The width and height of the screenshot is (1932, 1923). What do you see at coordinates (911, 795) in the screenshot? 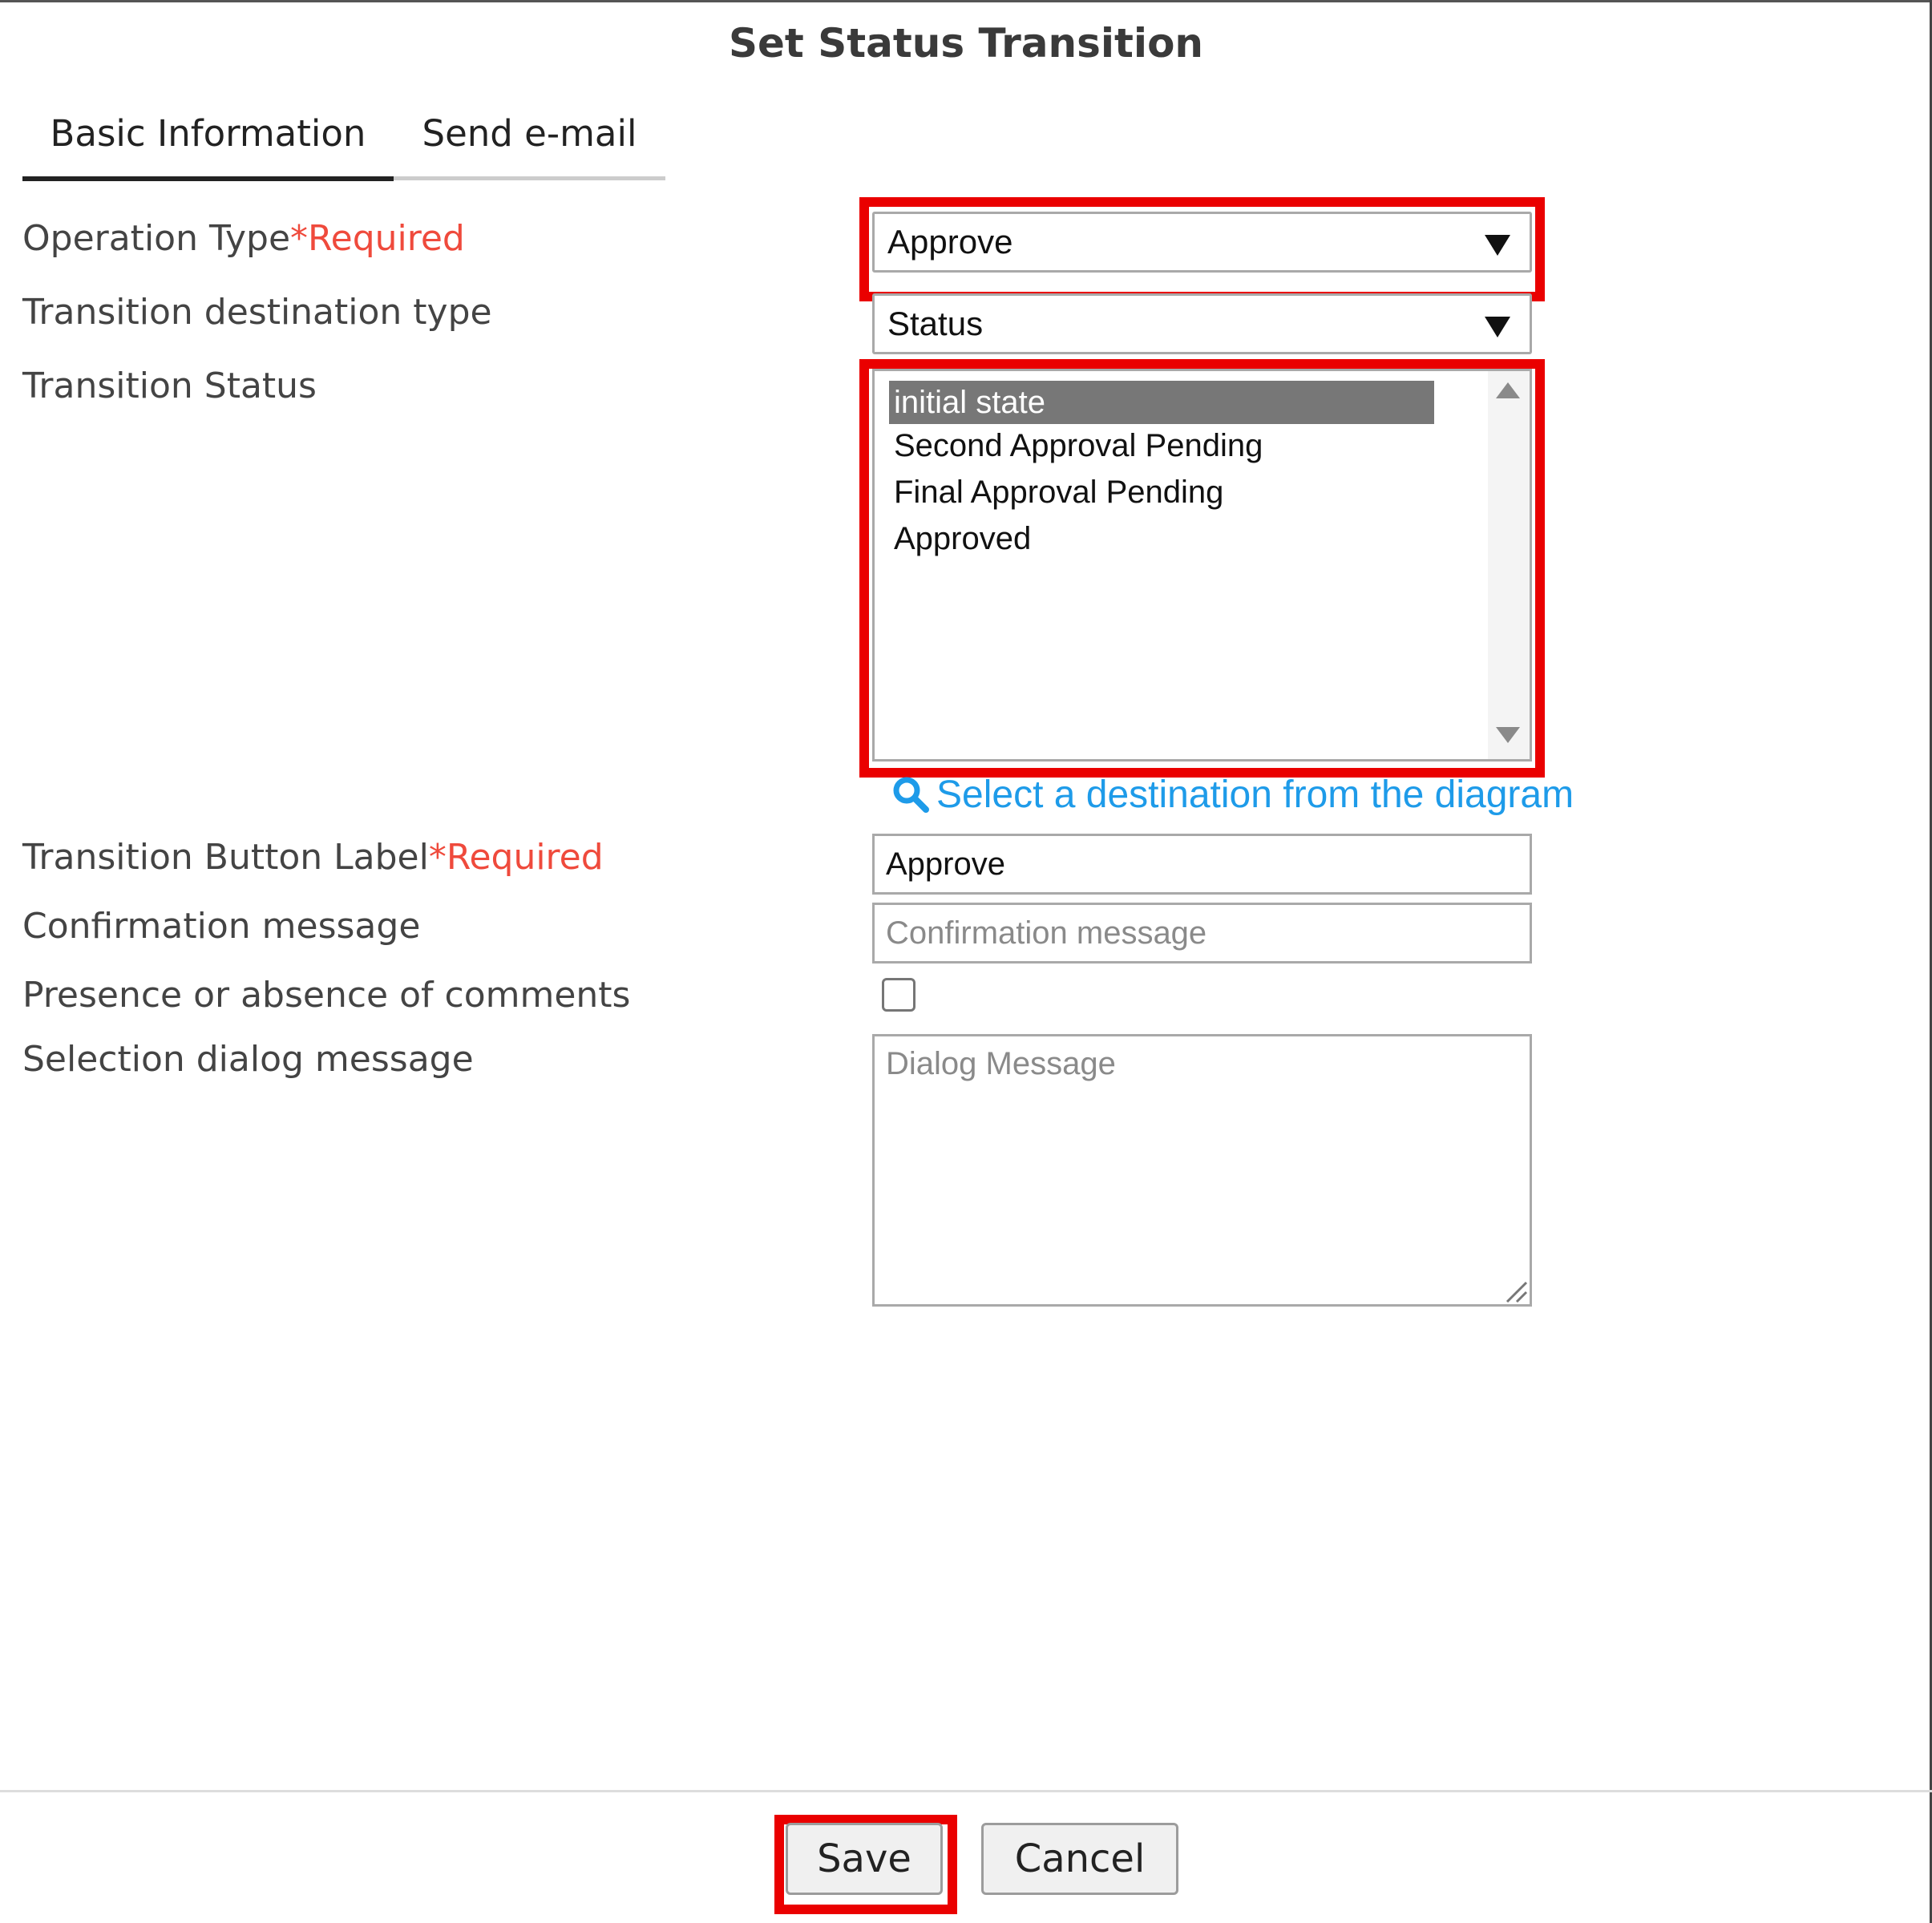
I see `search-icon` at bounding box center [911, 795].